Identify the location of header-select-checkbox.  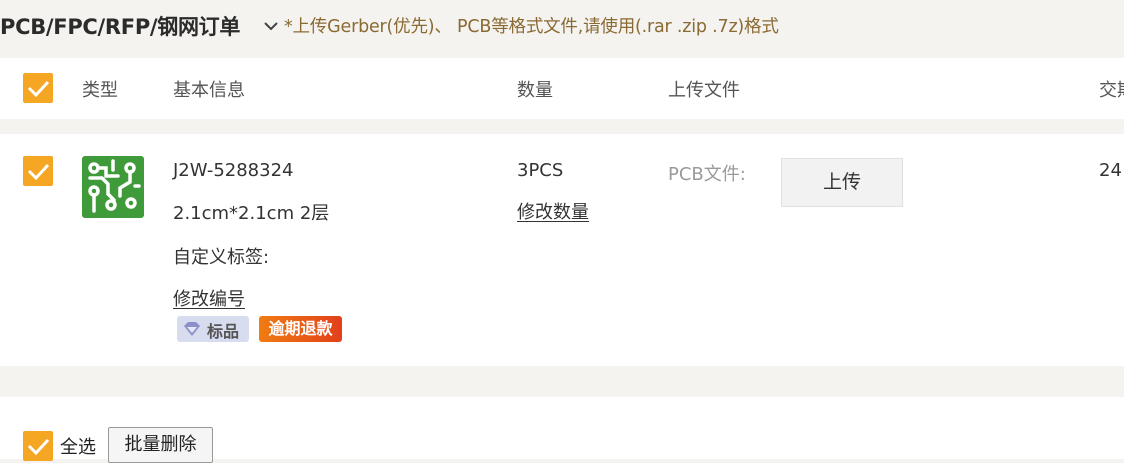
(38, 88).